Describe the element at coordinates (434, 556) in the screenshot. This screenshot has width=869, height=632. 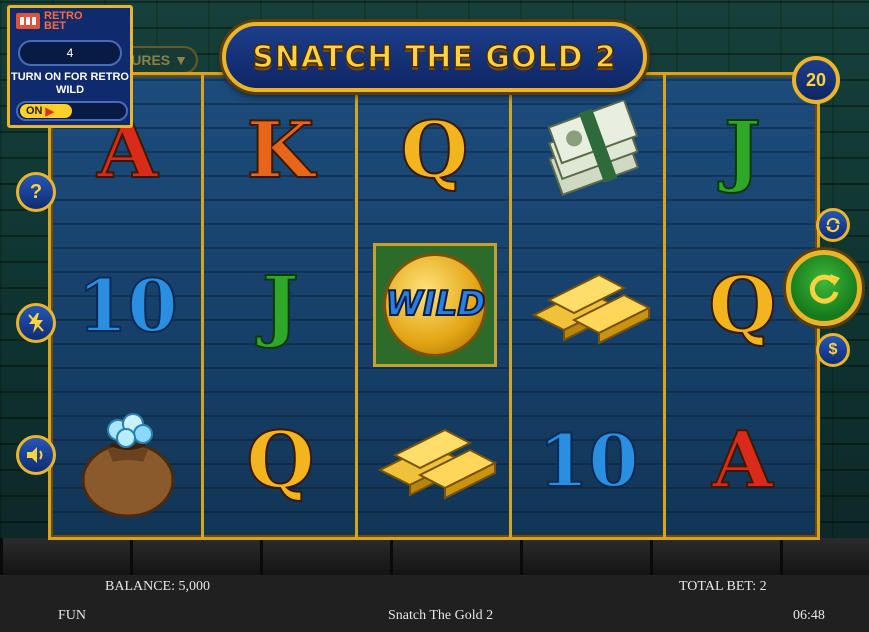
I see `floor` at that location.